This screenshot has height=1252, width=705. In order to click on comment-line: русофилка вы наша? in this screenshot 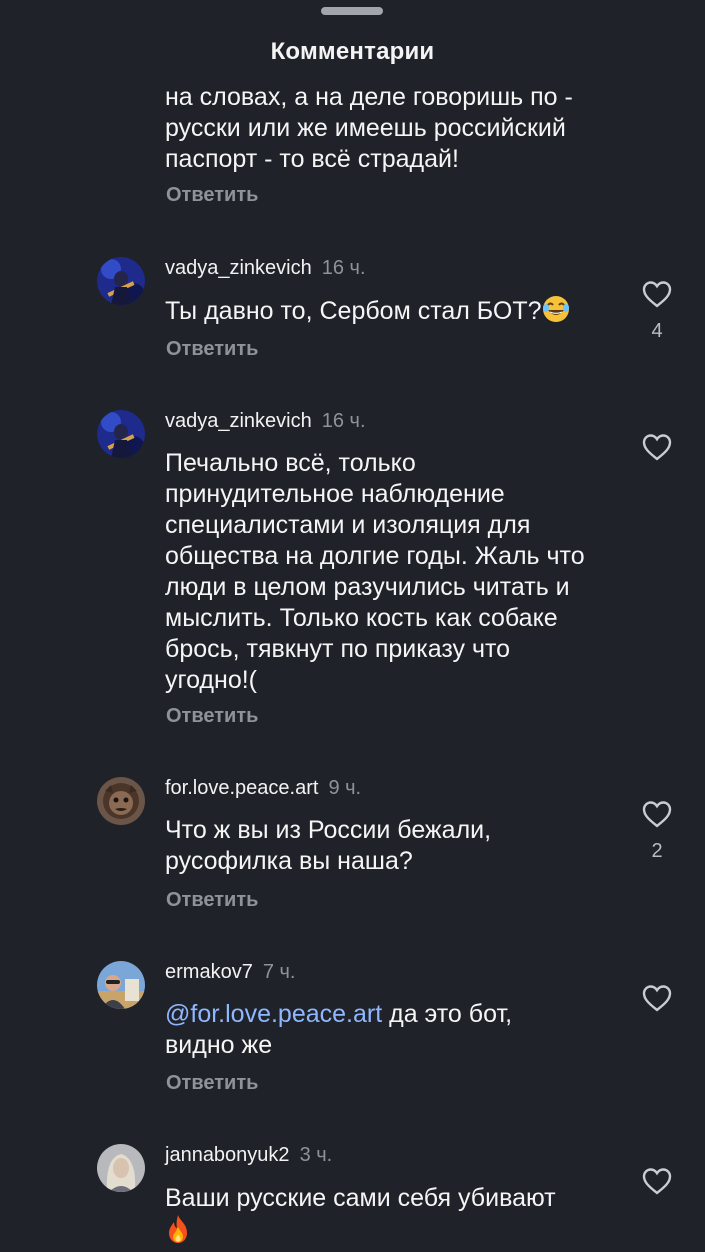, I will do `click(289, 861)`.